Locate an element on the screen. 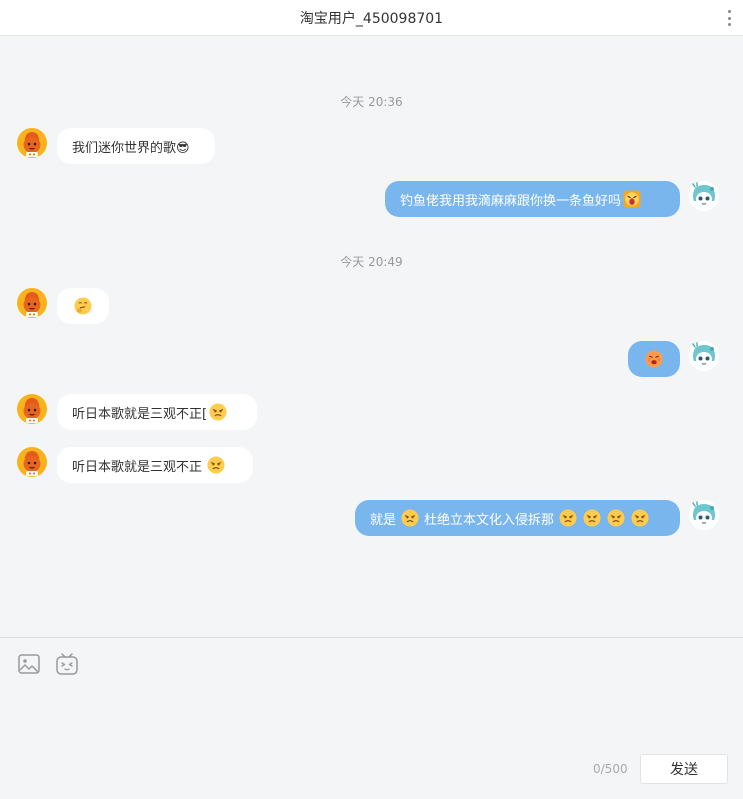  message-bubble-outgoing: 钓鱼佬我用我滴麻麻跟你换一条鱼好吗 is located at coordinates (532, 199).